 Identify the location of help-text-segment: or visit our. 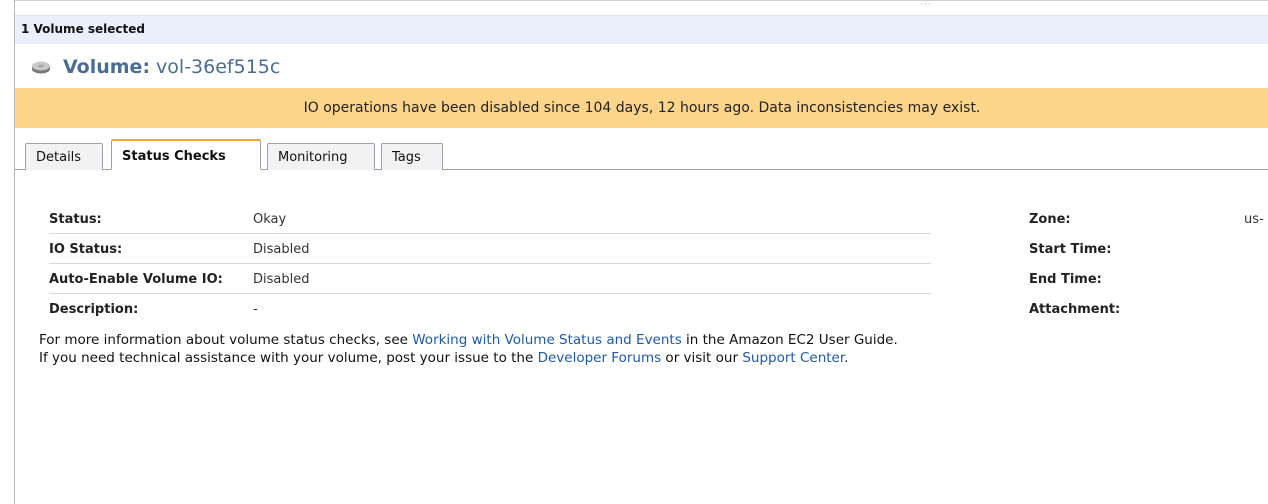
(702, 358).